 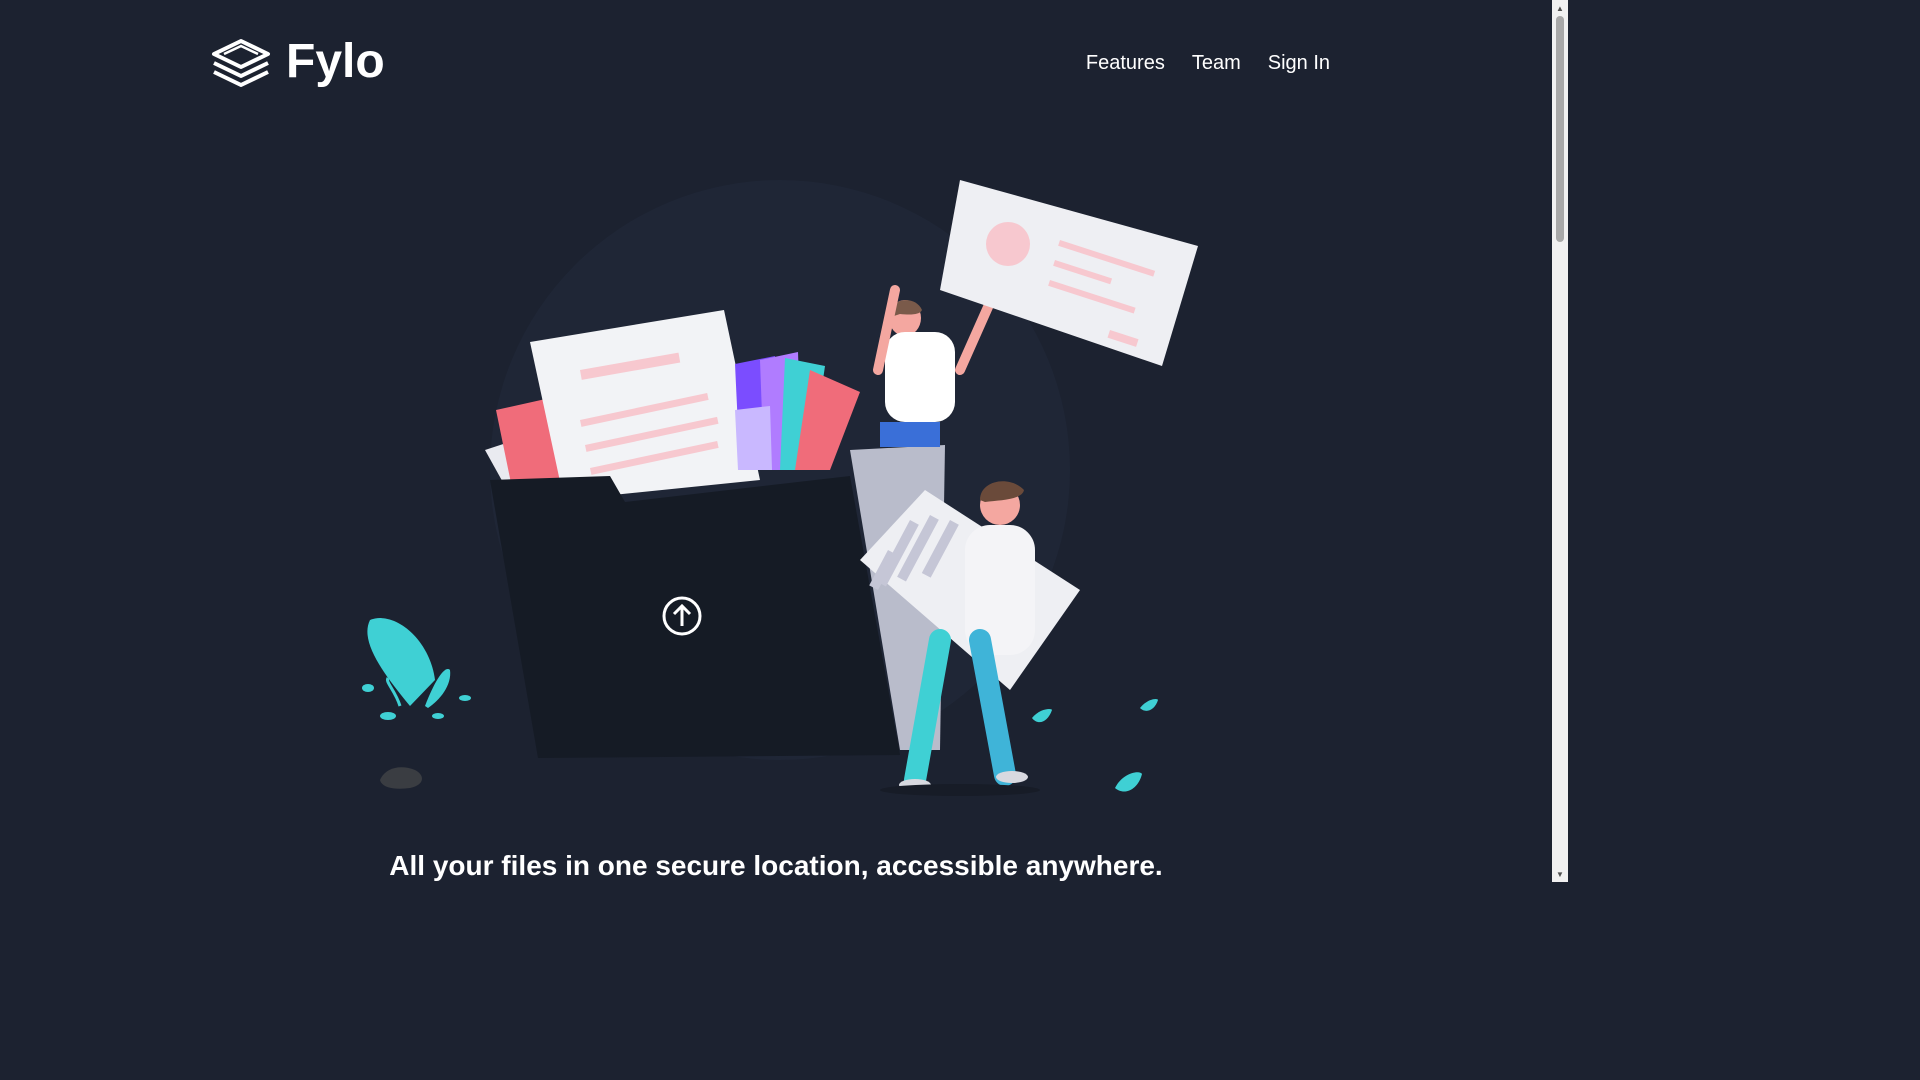 What do you see at coordinates (335, 61) in the screenshot?
I see `brand-name: Fylo` at bounding box center [335, 61].